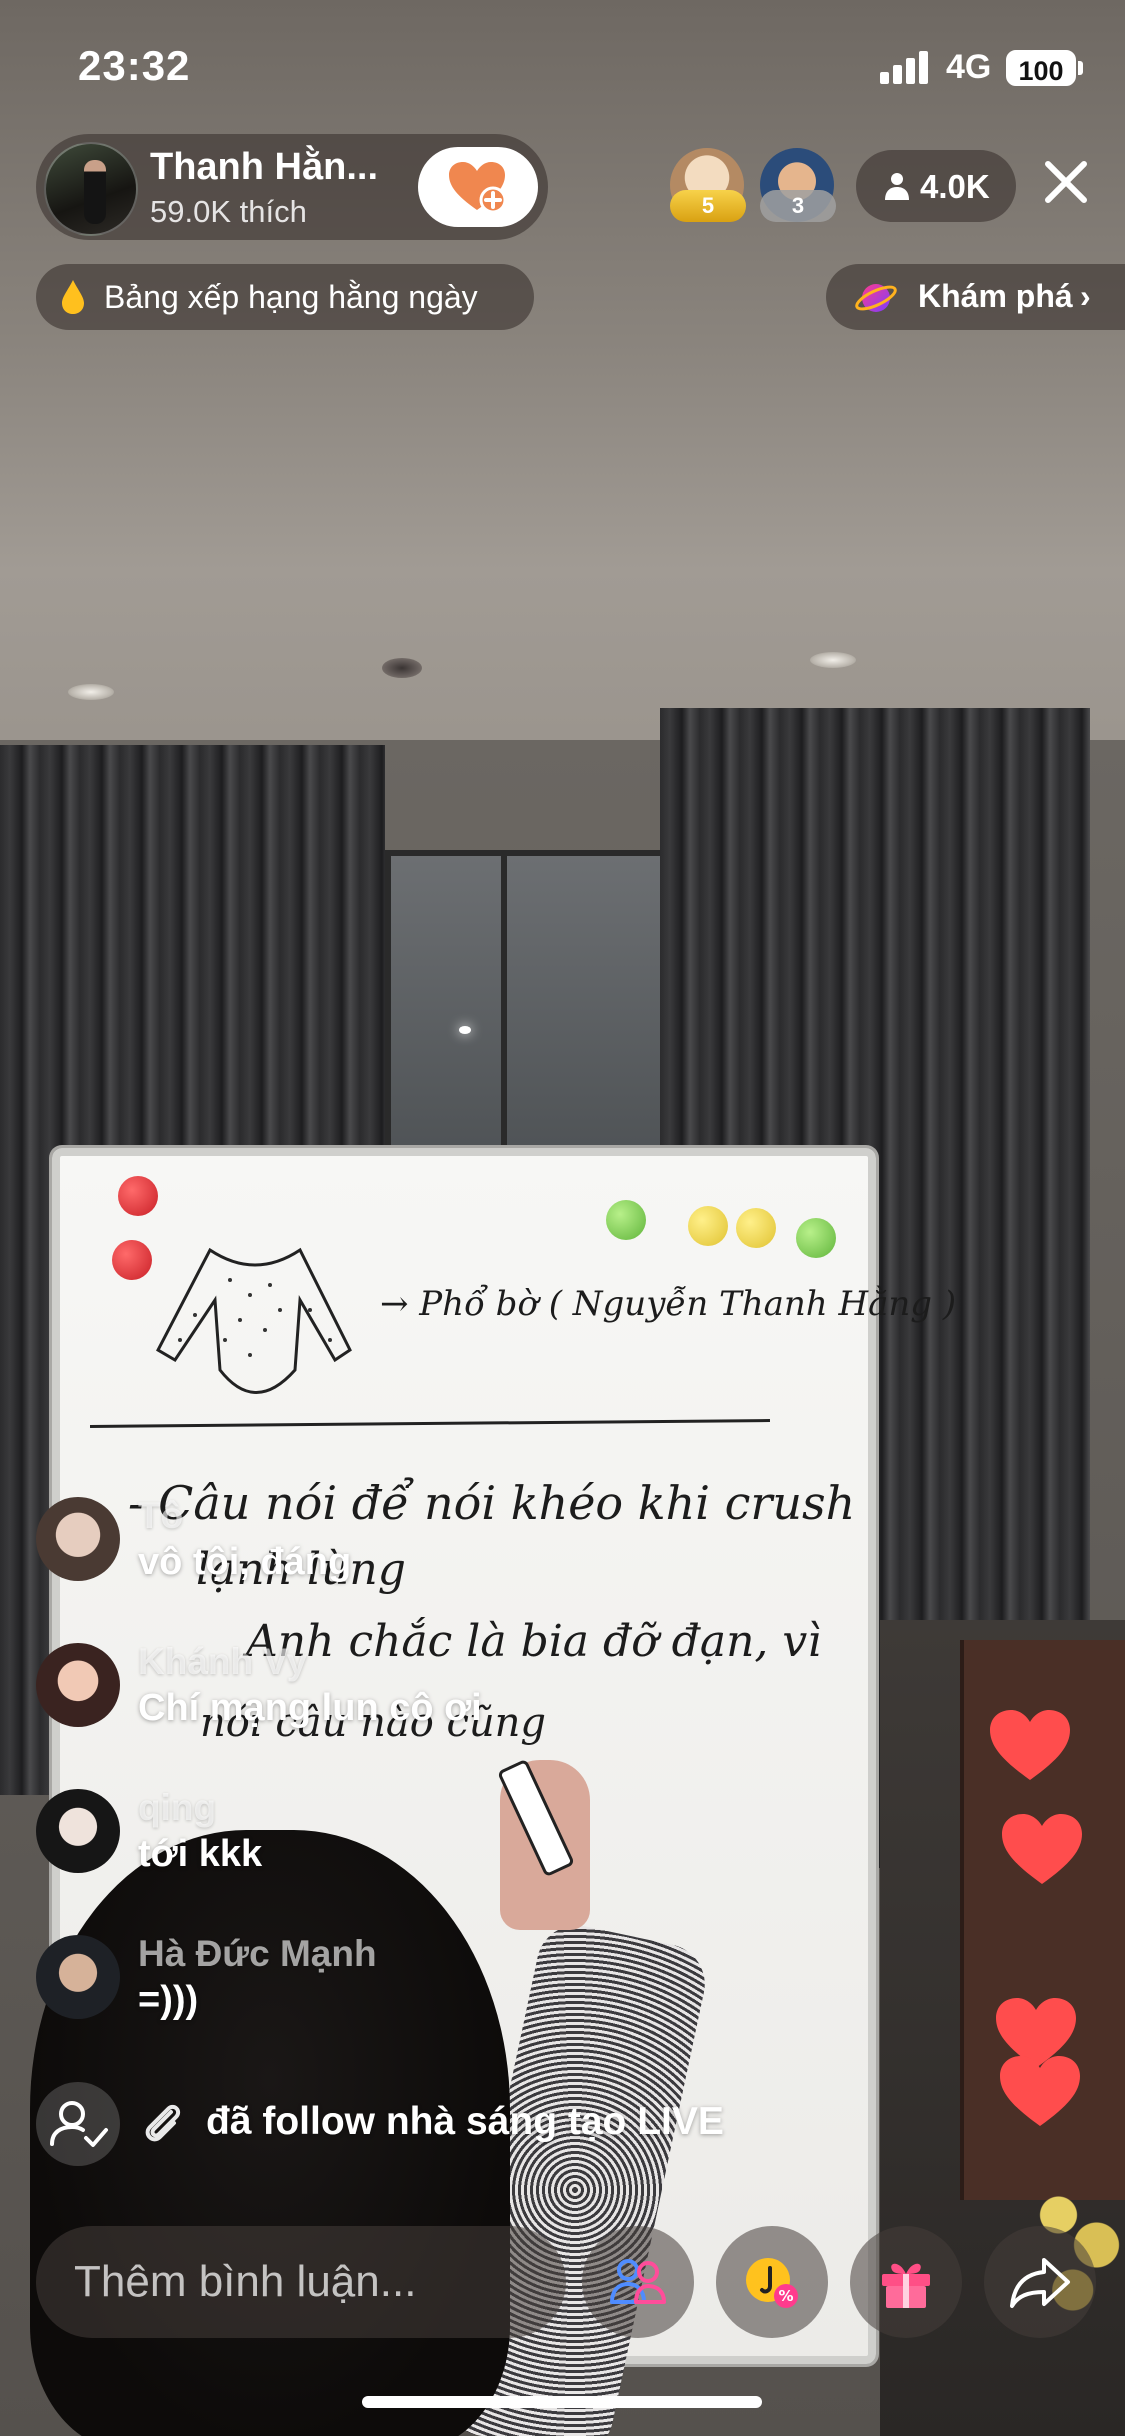 The height and width of the screenshot is (2436, 1125). I want to click on follow-notice-text: đã follow nhà sáng tạo LIVE, so click(465, 2121).